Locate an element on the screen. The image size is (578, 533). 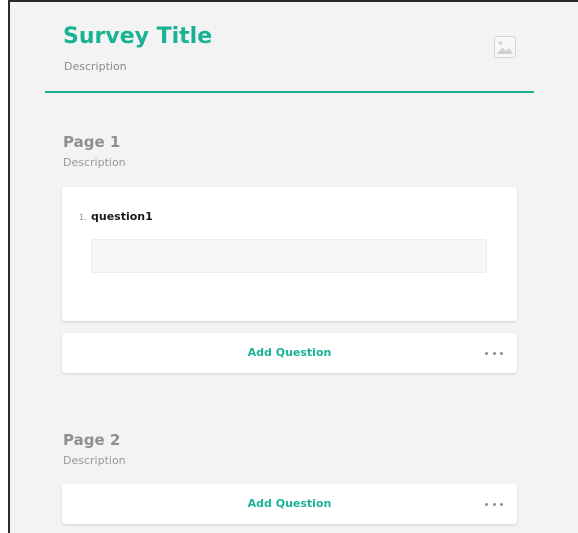
question-answer-input is located at coordinates (289, 256).